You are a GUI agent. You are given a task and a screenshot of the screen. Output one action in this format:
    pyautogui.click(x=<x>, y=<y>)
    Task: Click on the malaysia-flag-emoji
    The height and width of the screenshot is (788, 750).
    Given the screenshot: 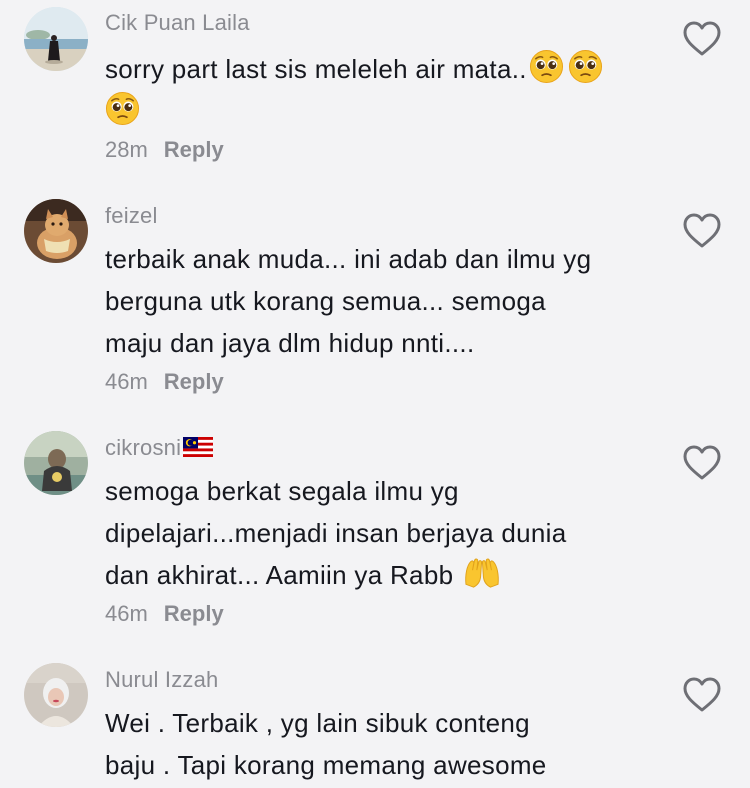 What is the action you would take?
    pyautogui.click(x=198, y=447)
    